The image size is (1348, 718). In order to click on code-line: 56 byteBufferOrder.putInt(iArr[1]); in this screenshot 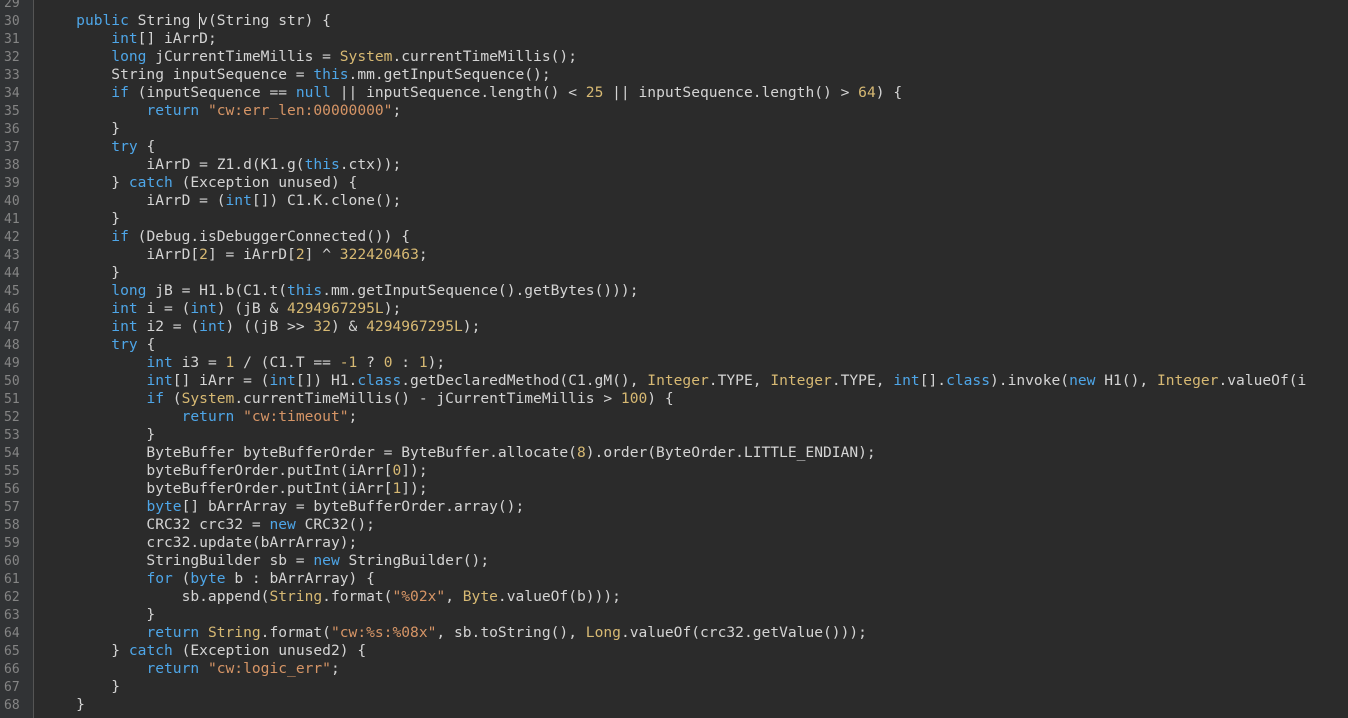, I will do `click(674, 489)`.